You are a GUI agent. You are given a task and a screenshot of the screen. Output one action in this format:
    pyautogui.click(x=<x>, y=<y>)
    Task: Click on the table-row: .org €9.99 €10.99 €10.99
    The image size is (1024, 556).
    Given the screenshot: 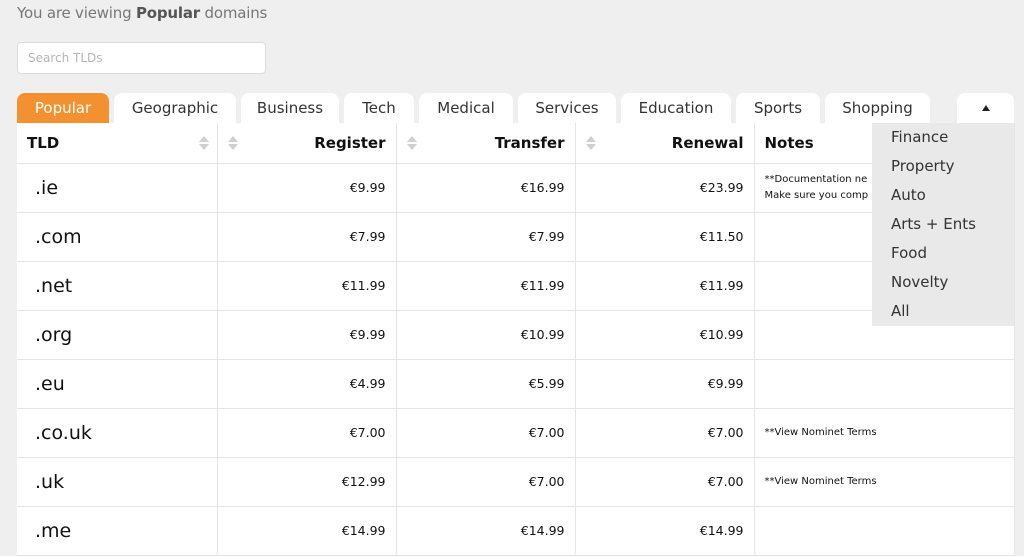 What is the action you would take?
    pyautogui.click(x=516, y=335)
    